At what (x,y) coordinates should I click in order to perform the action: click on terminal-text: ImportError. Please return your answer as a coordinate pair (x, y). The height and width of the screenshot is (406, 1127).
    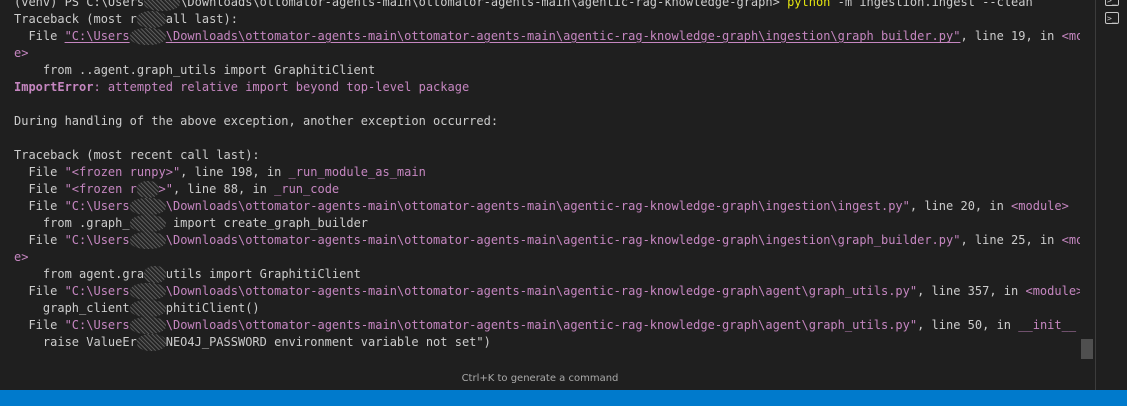
    Looking at the image, I should click on (54, 87).